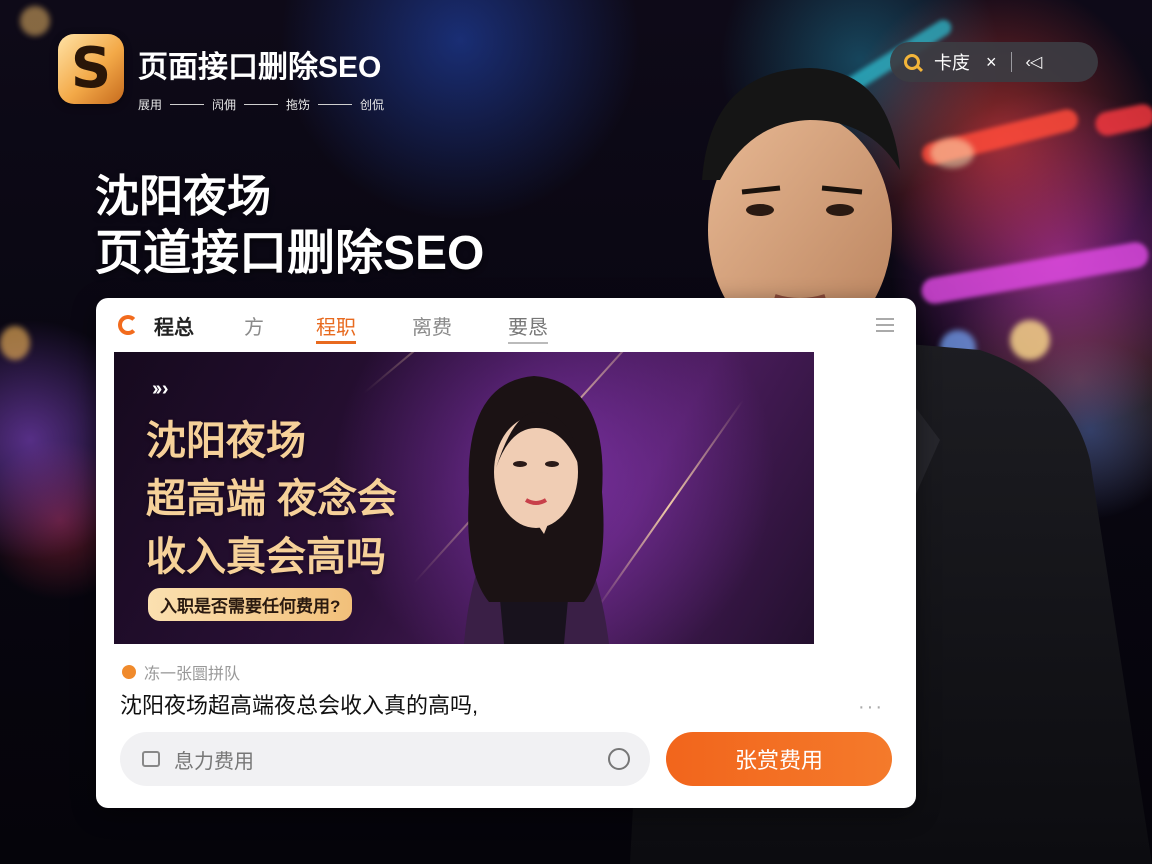  Describe the element at coordinates (192, 674) in the screenshot. I see `meta-text: 冻一张圜拼队` at that location.